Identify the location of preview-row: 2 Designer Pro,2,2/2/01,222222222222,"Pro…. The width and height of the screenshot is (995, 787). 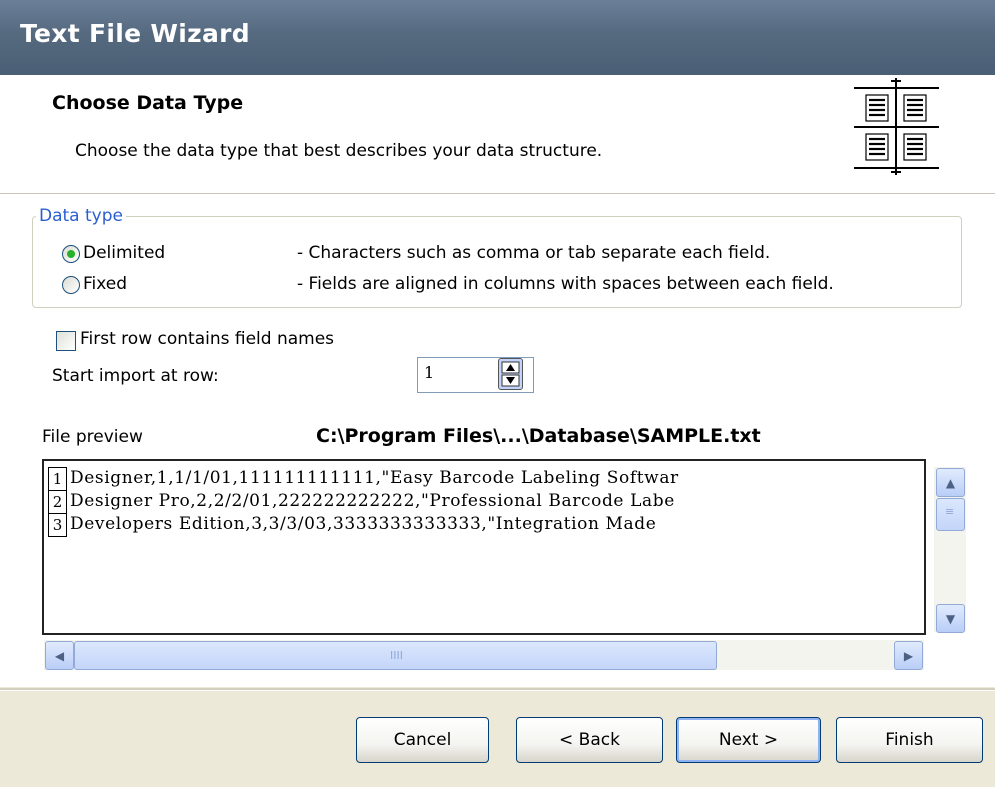
(361, 502).